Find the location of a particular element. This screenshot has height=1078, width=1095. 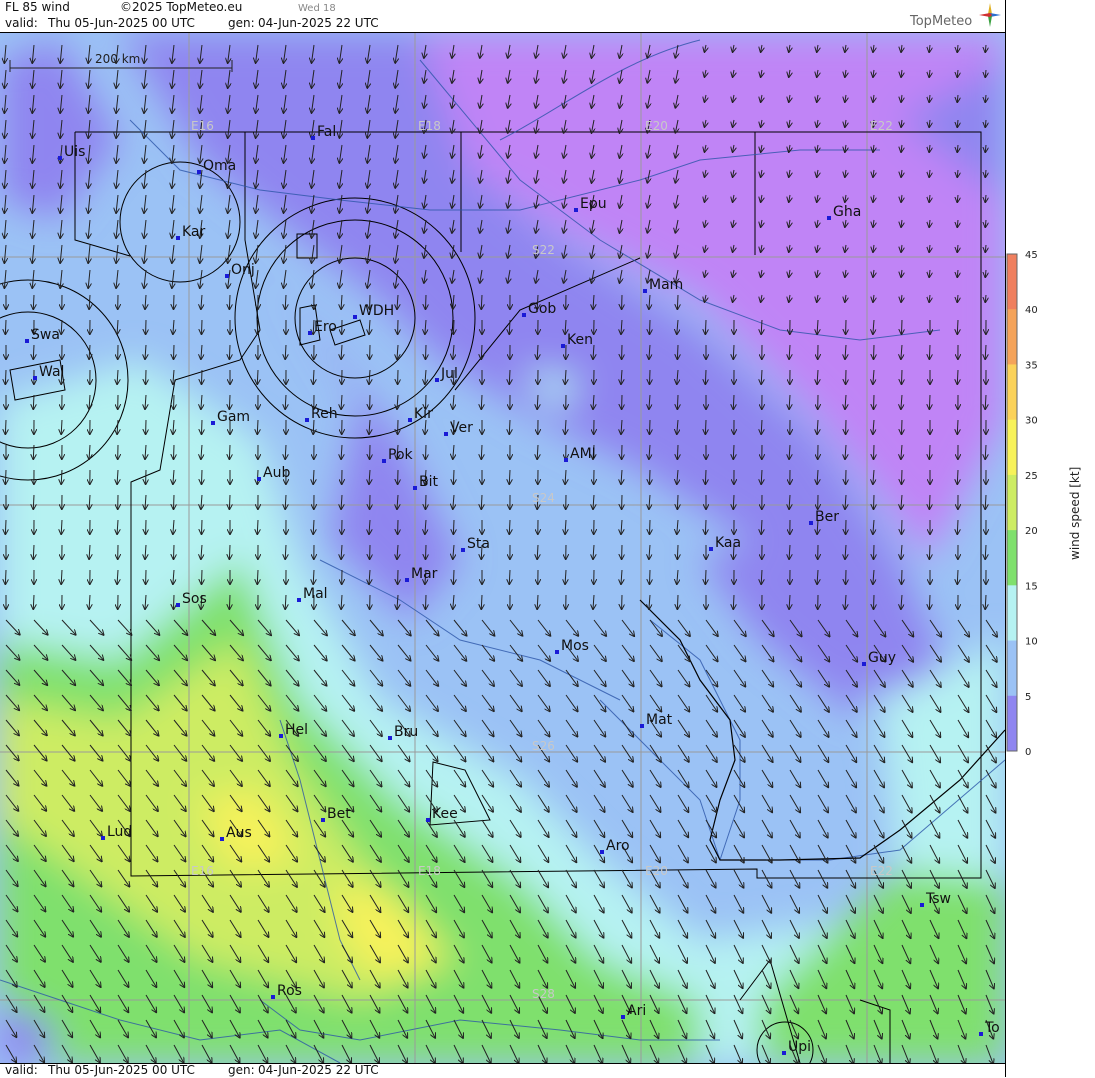

valid-time: Thu 05-Jun-2025 00 UTC is located at coordinates (121, 23).